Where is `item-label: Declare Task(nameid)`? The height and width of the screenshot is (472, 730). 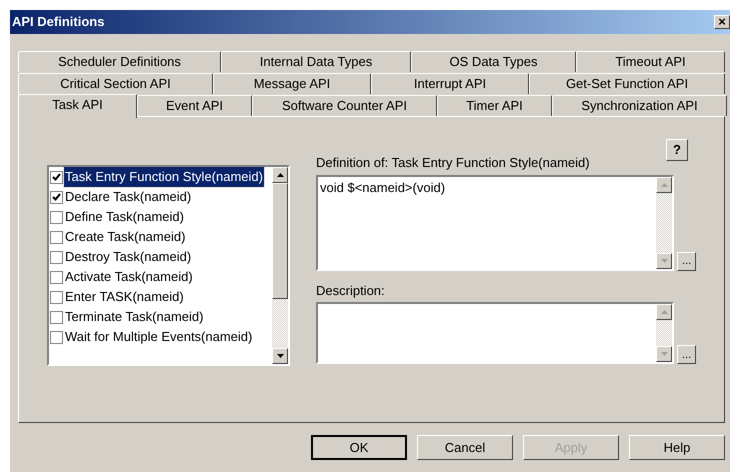
item-label: Declare Task(nameid) is located at coordinates (128, 197).